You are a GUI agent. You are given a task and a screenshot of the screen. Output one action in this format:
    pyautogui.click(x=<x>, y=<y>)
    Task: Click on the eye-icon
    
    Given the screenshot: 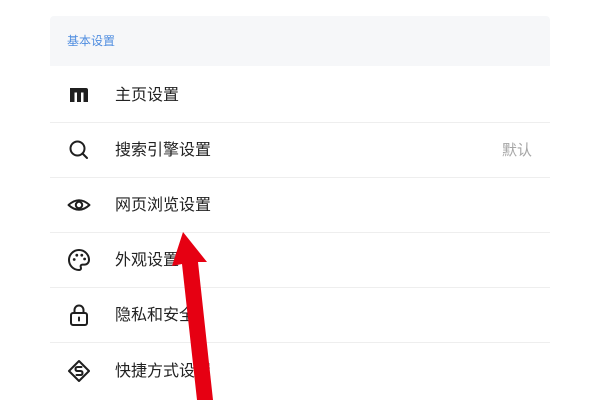 What is the action you would take?
    pyautogui.click(x=79, y=205)
    